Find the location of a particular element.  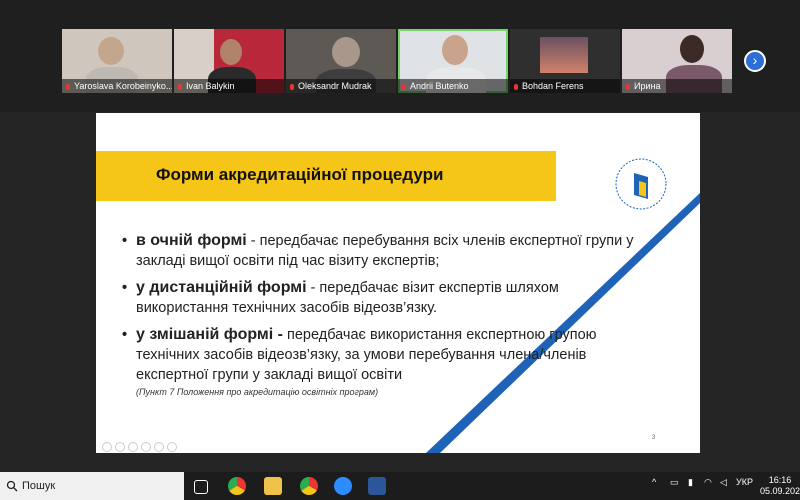

language-indicator: УКР is located at coordinates (744, 482).